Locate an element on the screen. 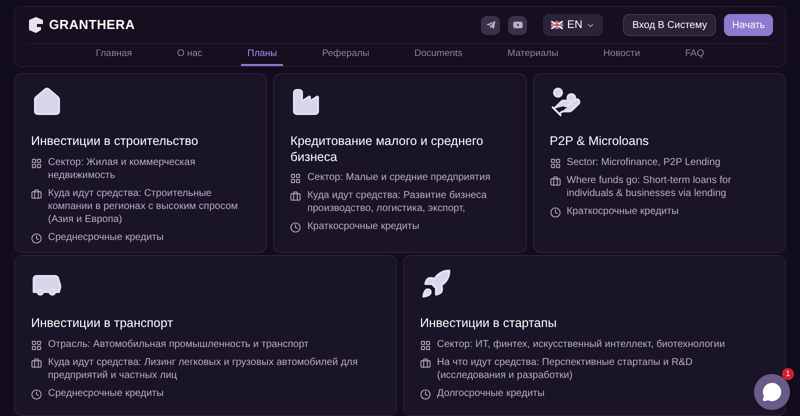 This screenshot has height=416, width=800. nav-tab: Новости is located at coordinates (621, 55).